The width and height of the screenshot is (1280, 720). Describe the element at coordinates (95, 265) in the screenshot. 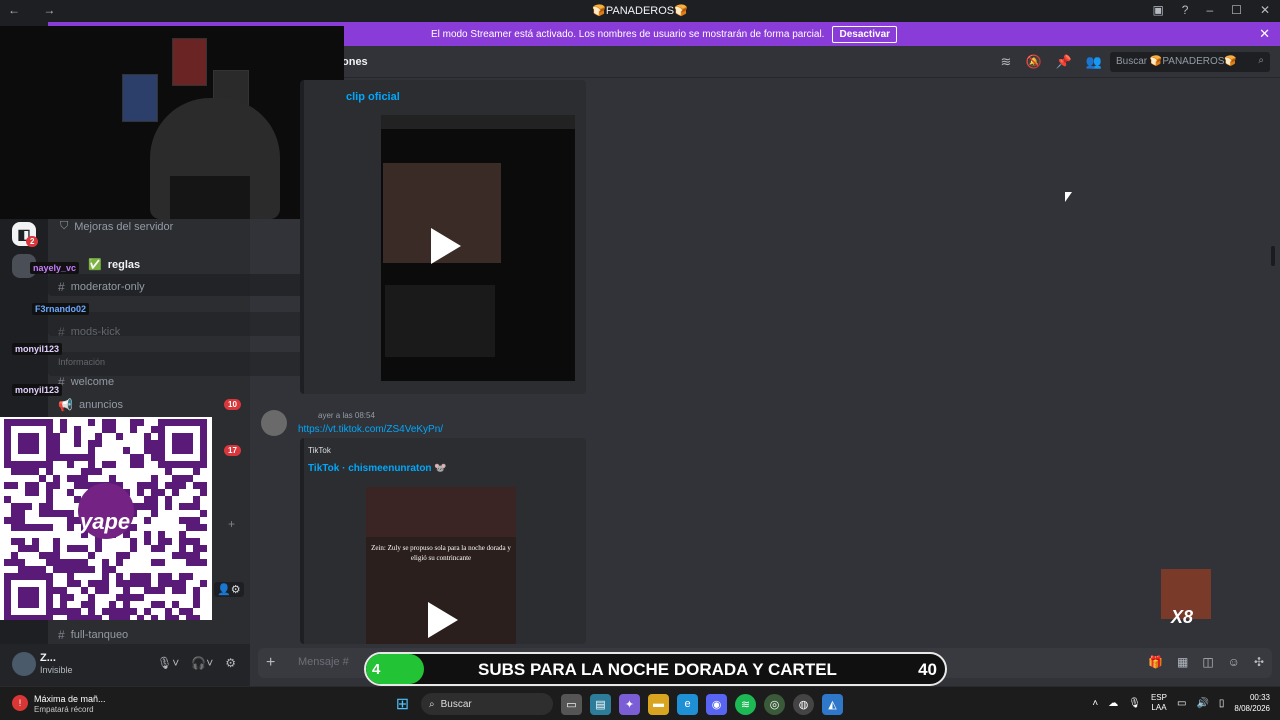

I see `check-icon: ✅` at that location.